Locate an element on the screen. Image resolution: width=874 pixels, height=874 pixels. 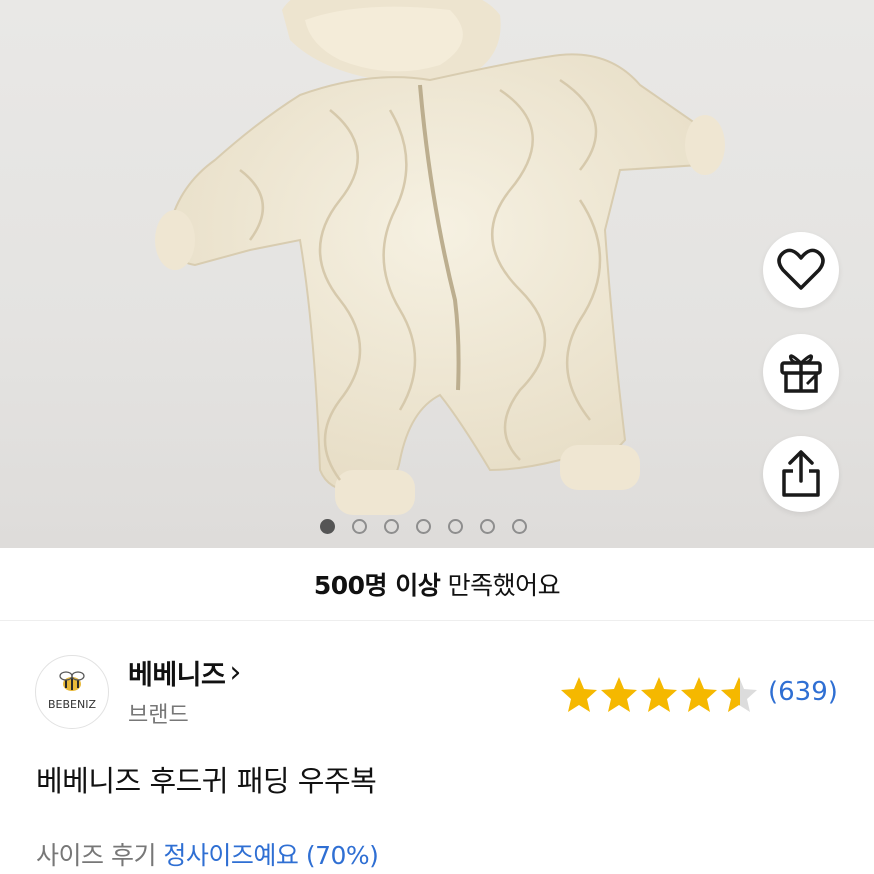
star-rating-icon is located at coordinates (659, 694).